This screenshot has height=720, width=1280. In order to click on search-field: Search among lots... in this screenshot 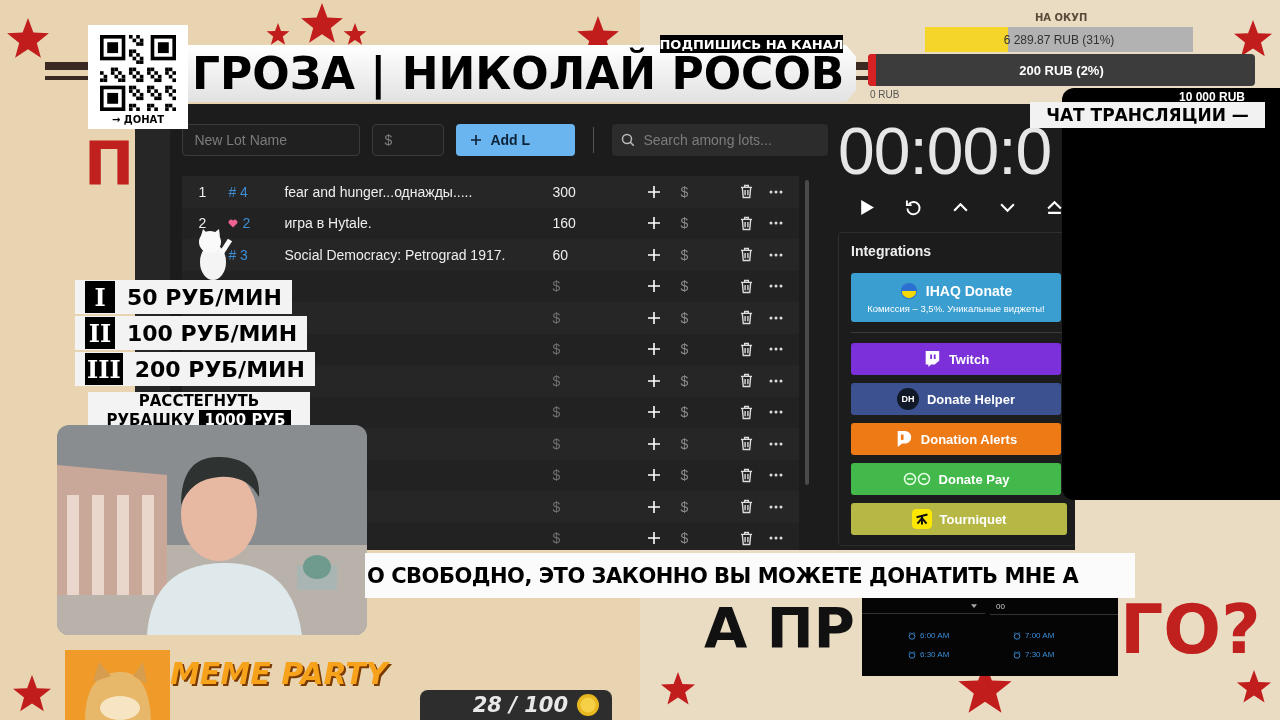, I will do `click(720, 140)`.